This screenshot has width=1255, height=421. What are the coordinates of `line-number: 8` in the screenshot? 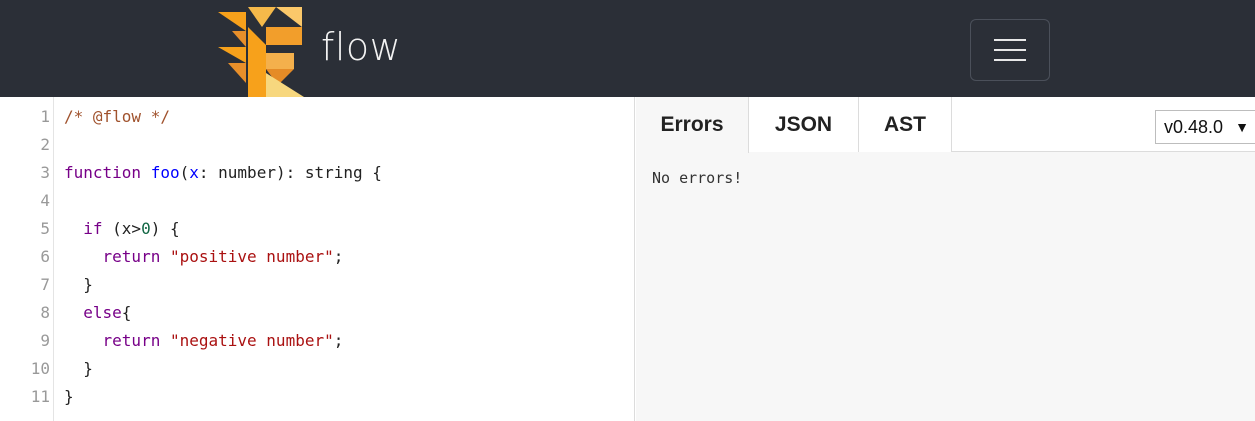 It's located at (45, 312).